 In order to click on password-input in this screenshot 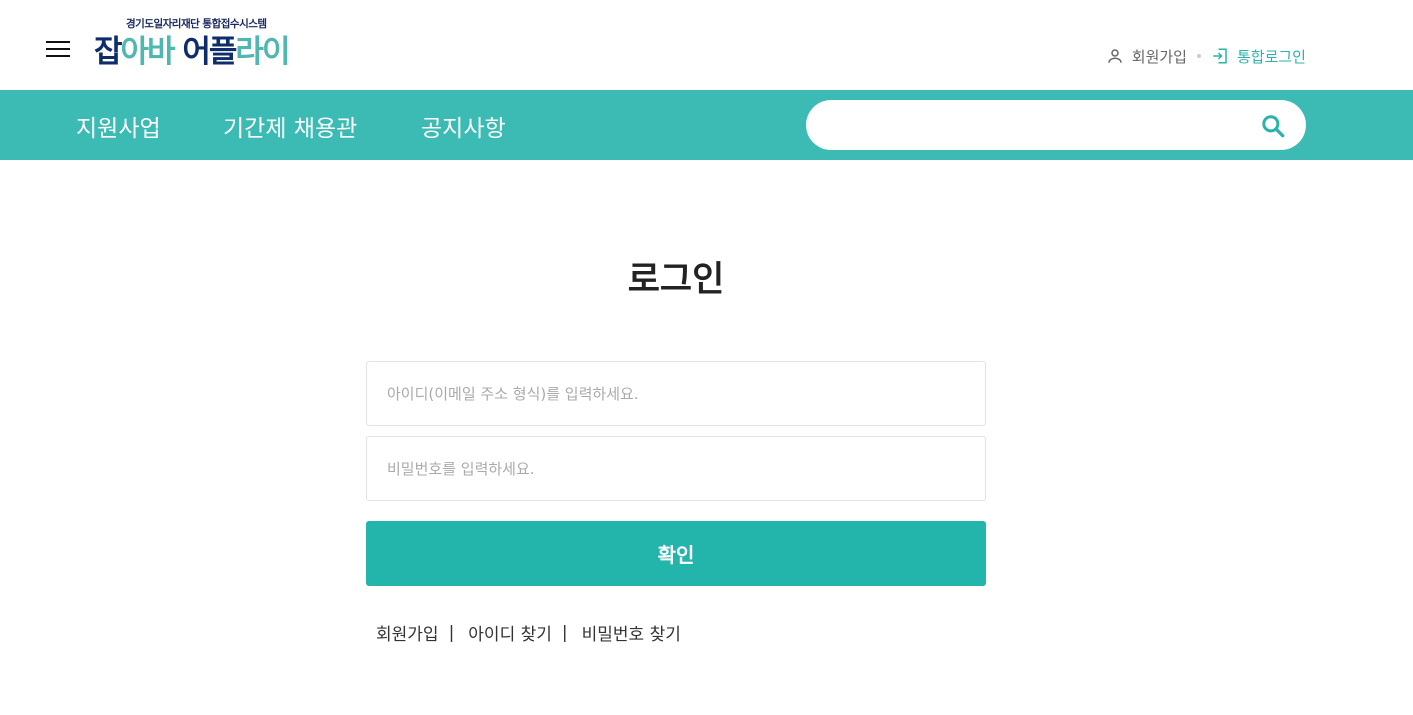, I will do `click(677, 468)`.